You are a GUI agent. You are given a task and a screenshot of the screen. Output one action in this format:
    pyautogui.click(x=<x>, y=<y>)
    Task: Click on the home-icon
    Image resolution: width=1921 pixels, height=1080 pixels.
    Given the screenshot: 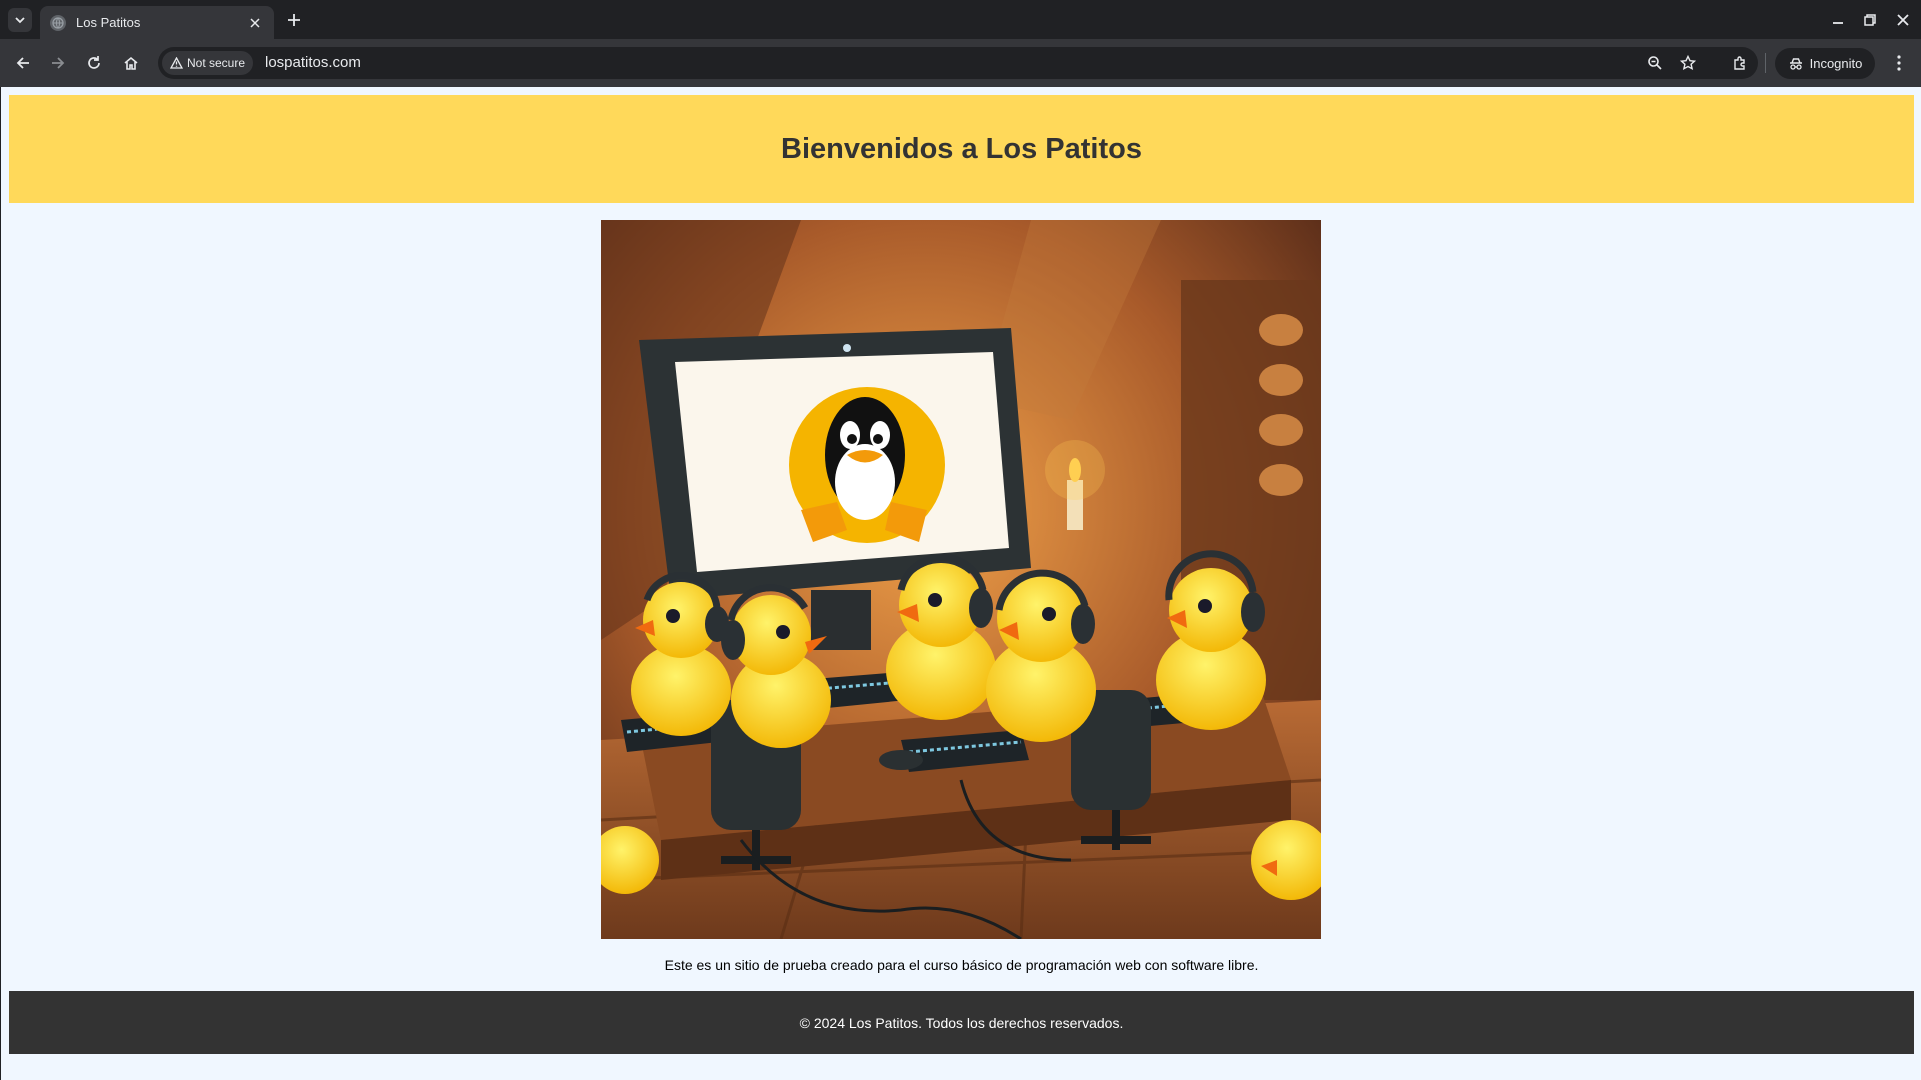 What is the action you would take?
    pyautogui.click(x=131, y=63)
    